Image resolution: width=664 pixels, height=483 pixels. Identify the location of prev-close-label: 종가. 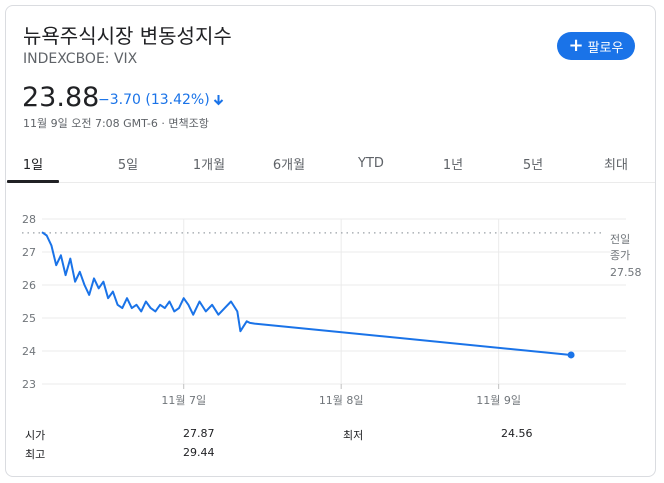
(620, 255).